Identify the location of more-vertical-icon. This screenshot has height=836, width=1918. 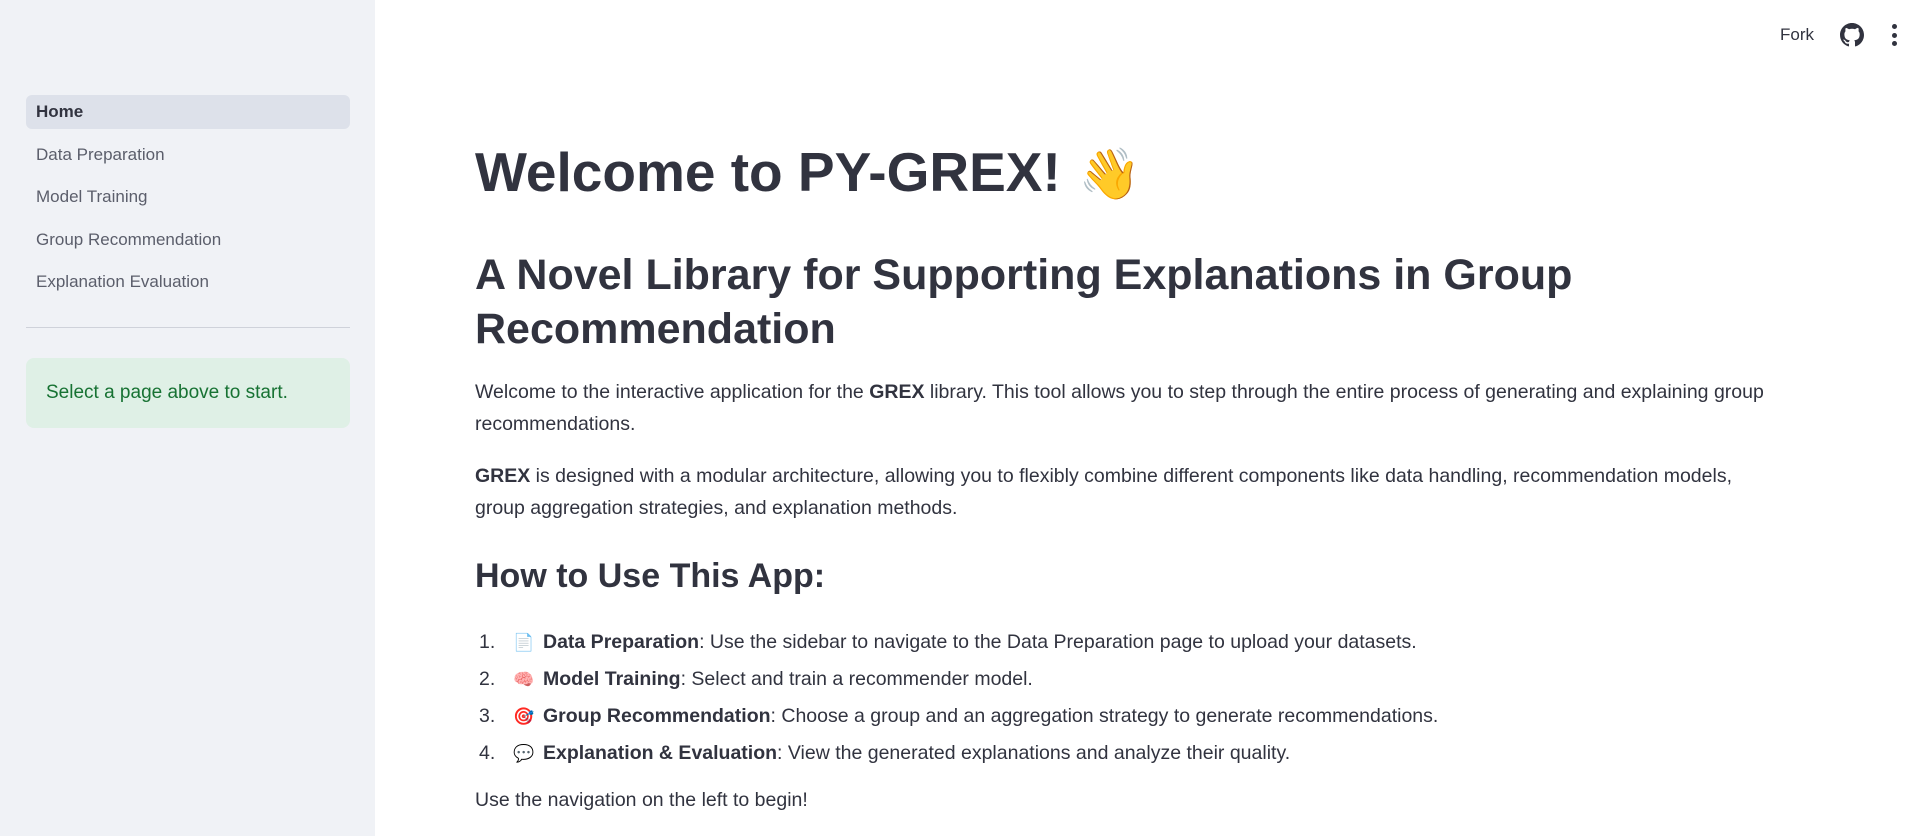
(1895, 35).